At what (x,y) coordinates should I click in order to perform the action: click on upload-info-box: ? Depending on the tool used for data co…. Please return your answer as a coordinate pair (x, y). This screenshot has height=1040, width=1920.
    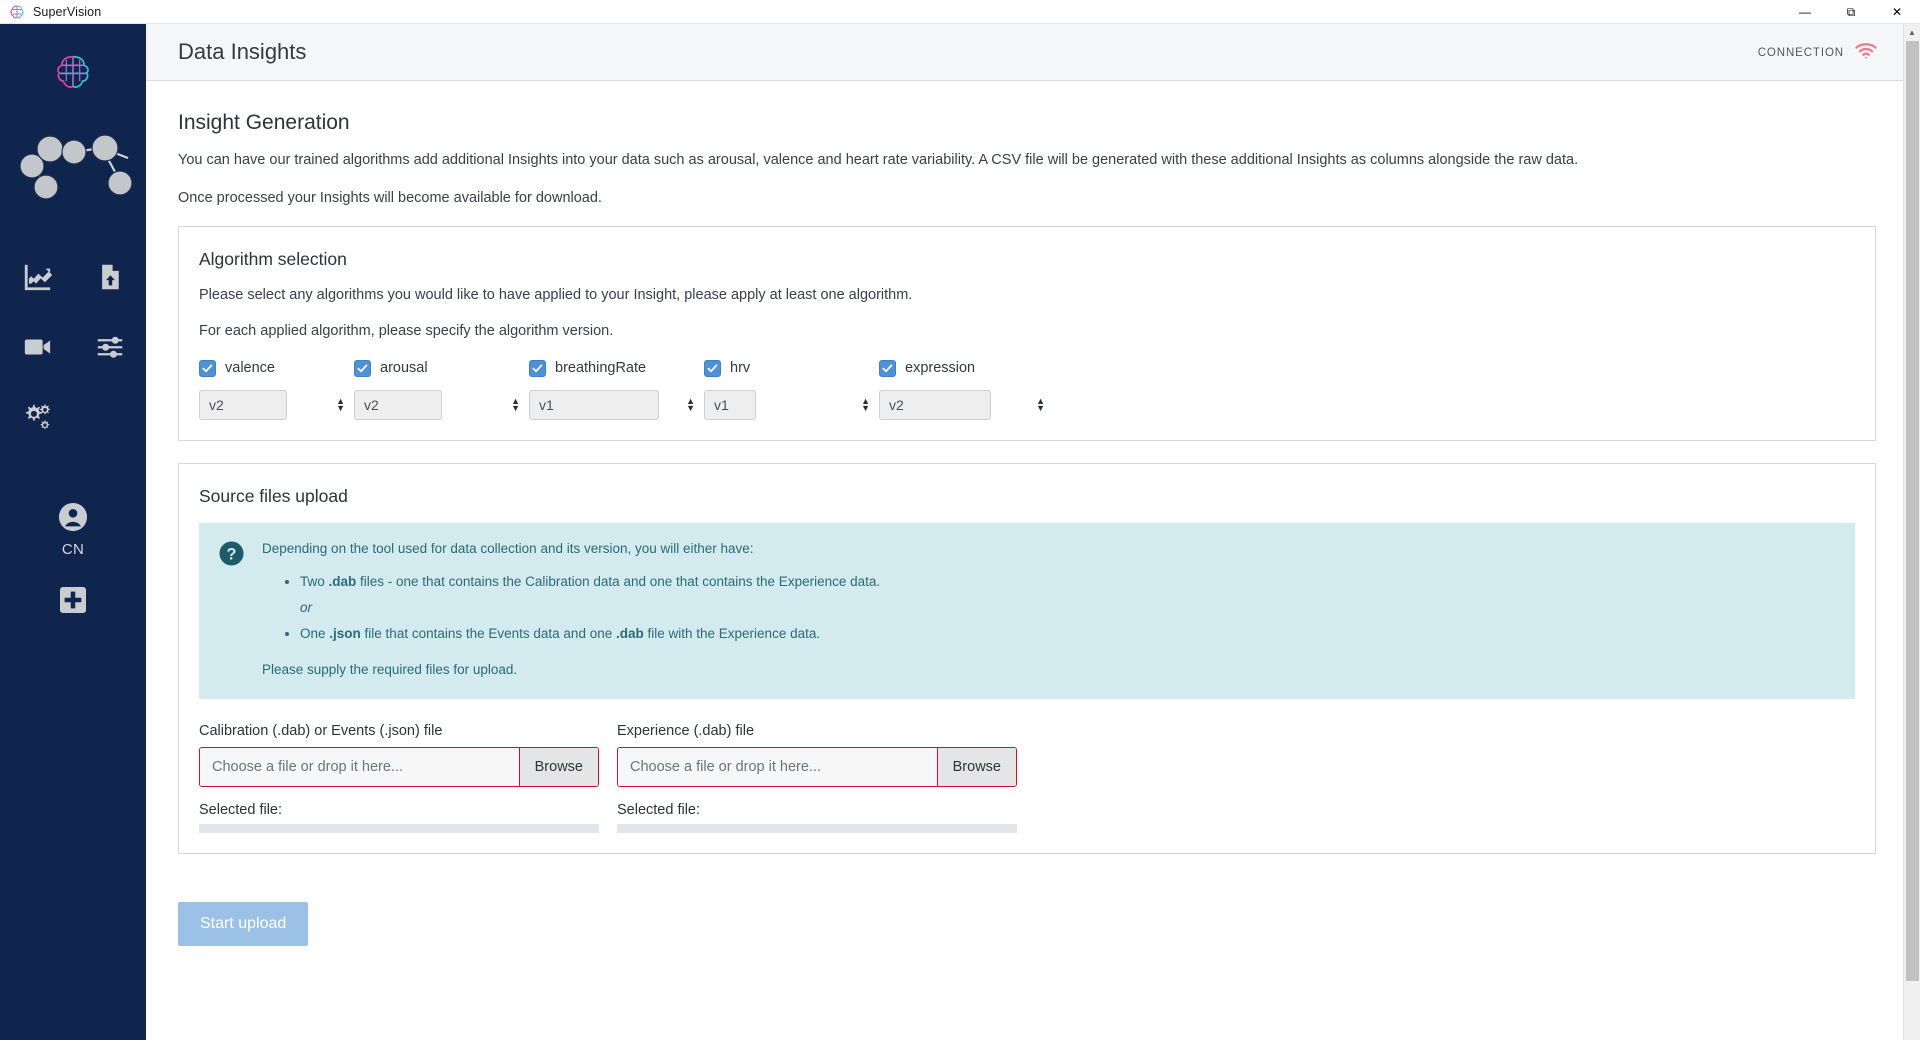
    Looking at the image, I should click on (1027, 611).